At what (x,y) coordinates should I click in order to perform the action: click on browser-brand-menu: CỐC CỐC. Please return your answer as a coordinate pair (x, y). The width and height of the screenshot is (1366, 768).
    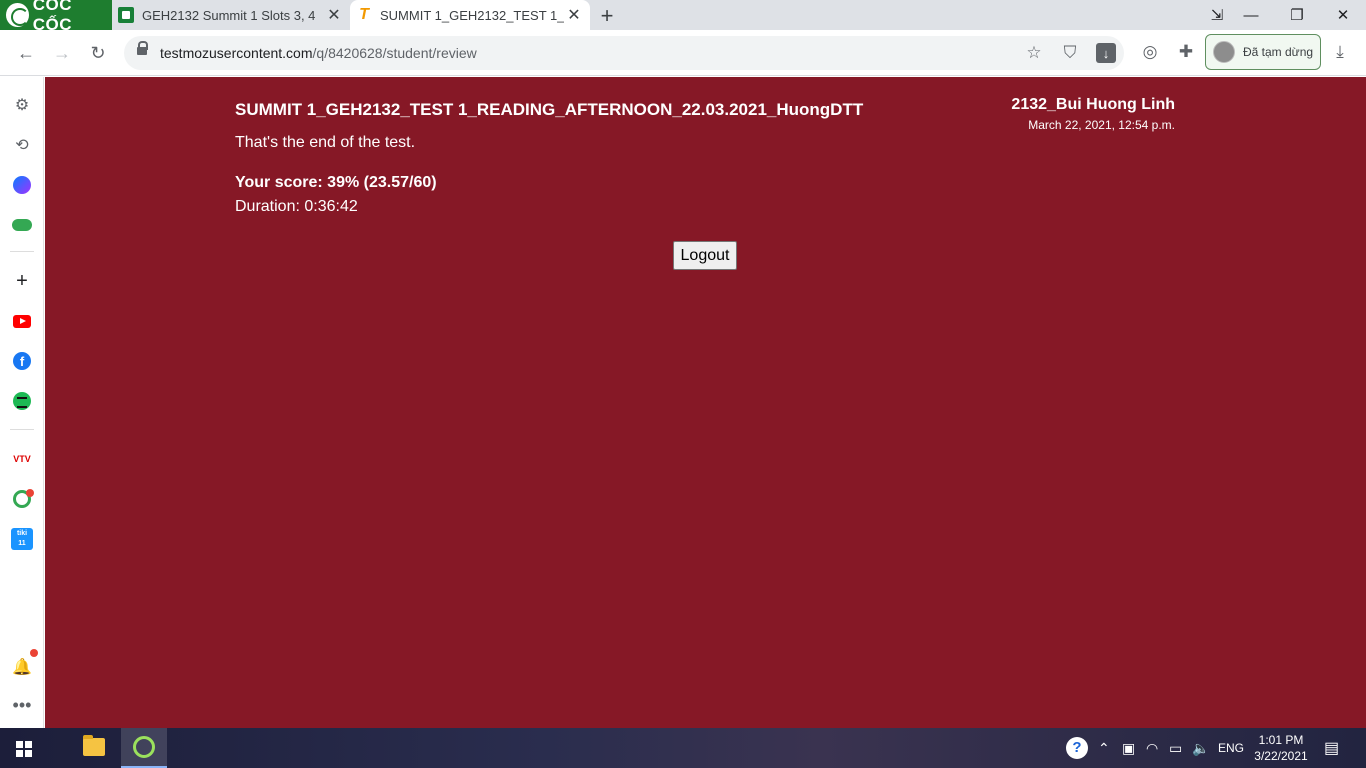
    Looking at the image, I should click on (56, 17).